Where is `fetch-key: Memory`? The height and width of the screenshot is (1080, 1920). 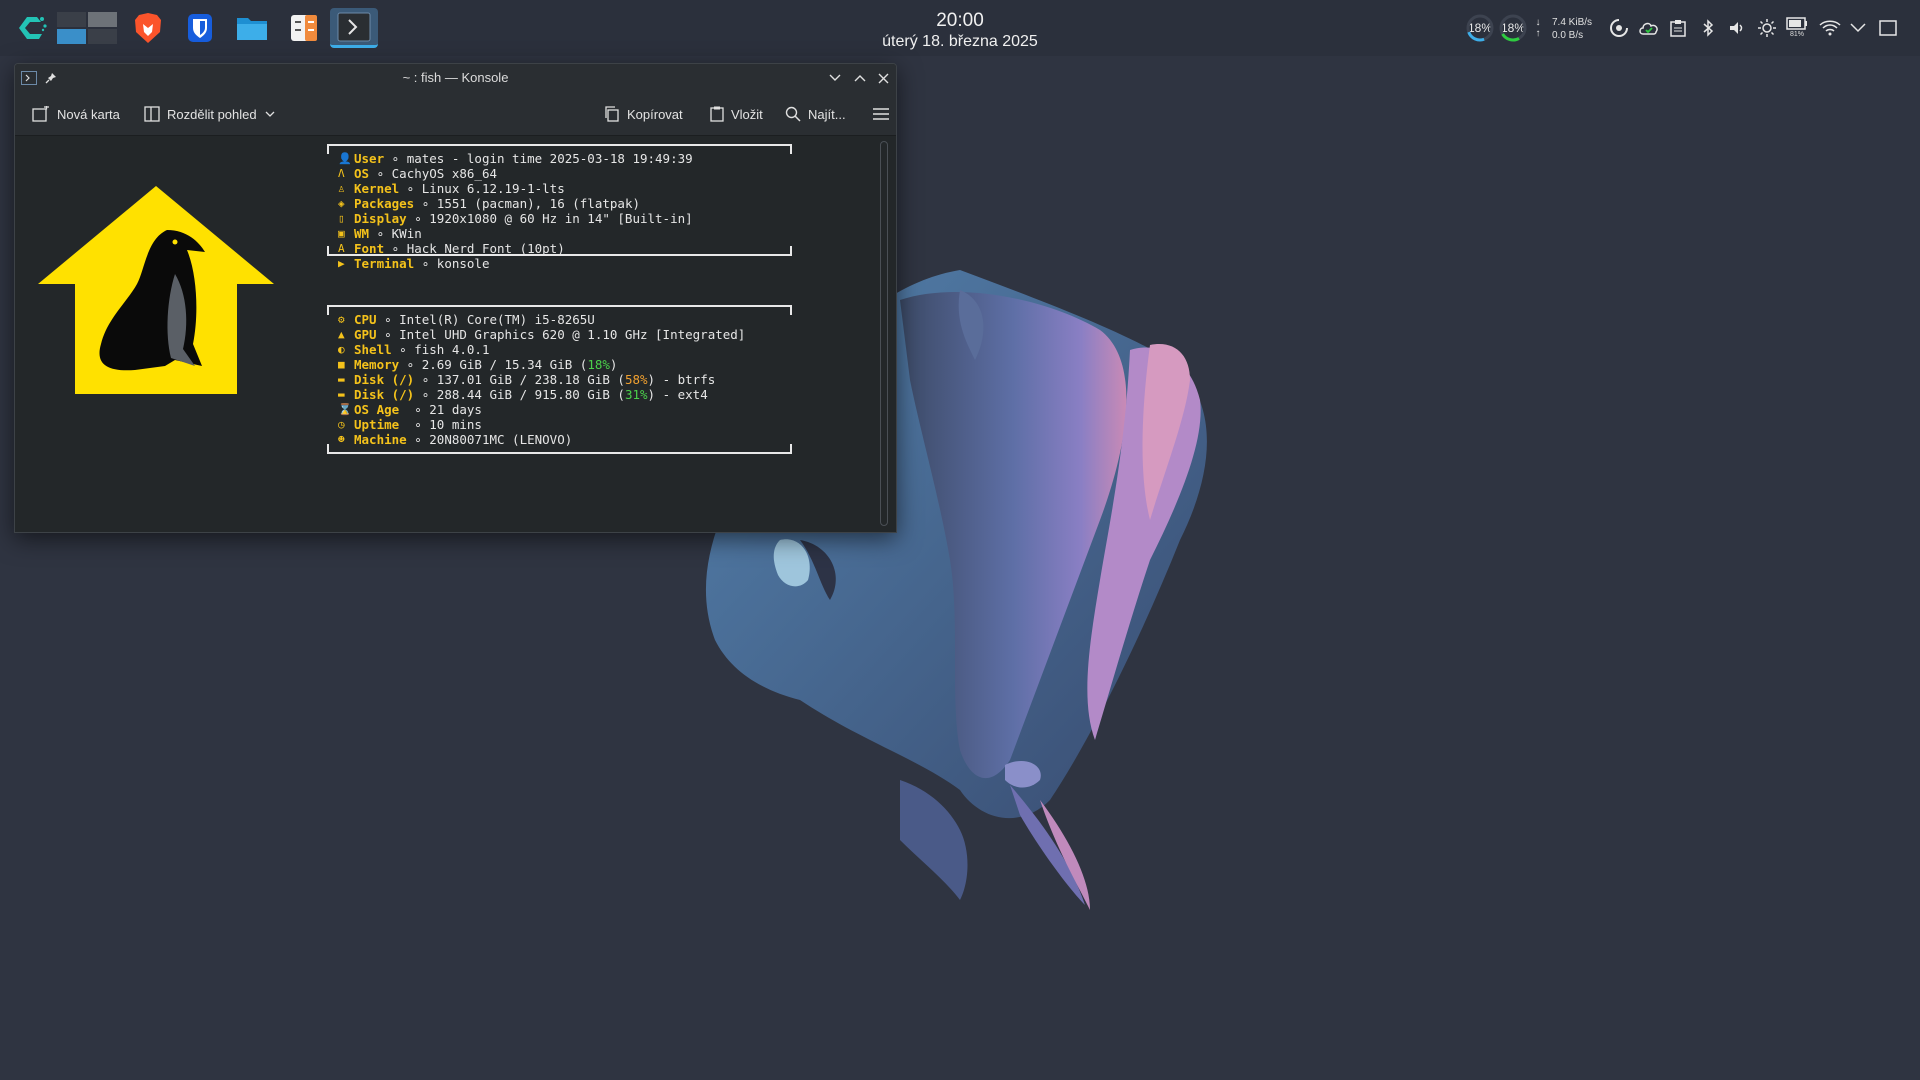
fetch-key: Memory is located at coordinates (377, 364).